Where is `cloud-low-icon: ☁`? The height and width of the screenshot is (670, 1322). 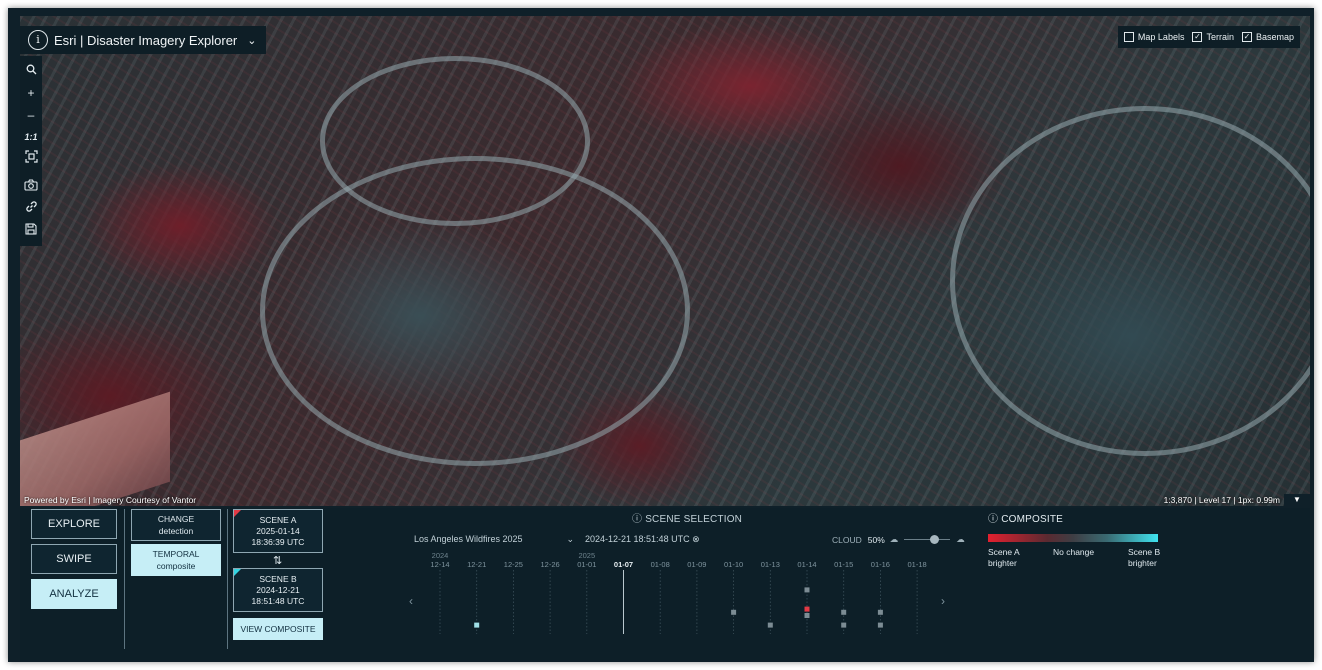
cloud-low-icon: ☁ is located at coordinates (894, 539).